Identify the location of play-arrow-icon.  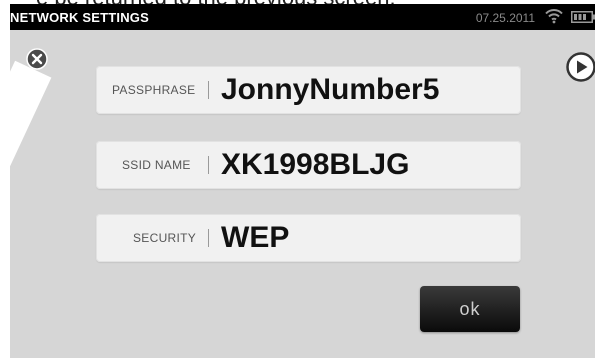
(580, 67).